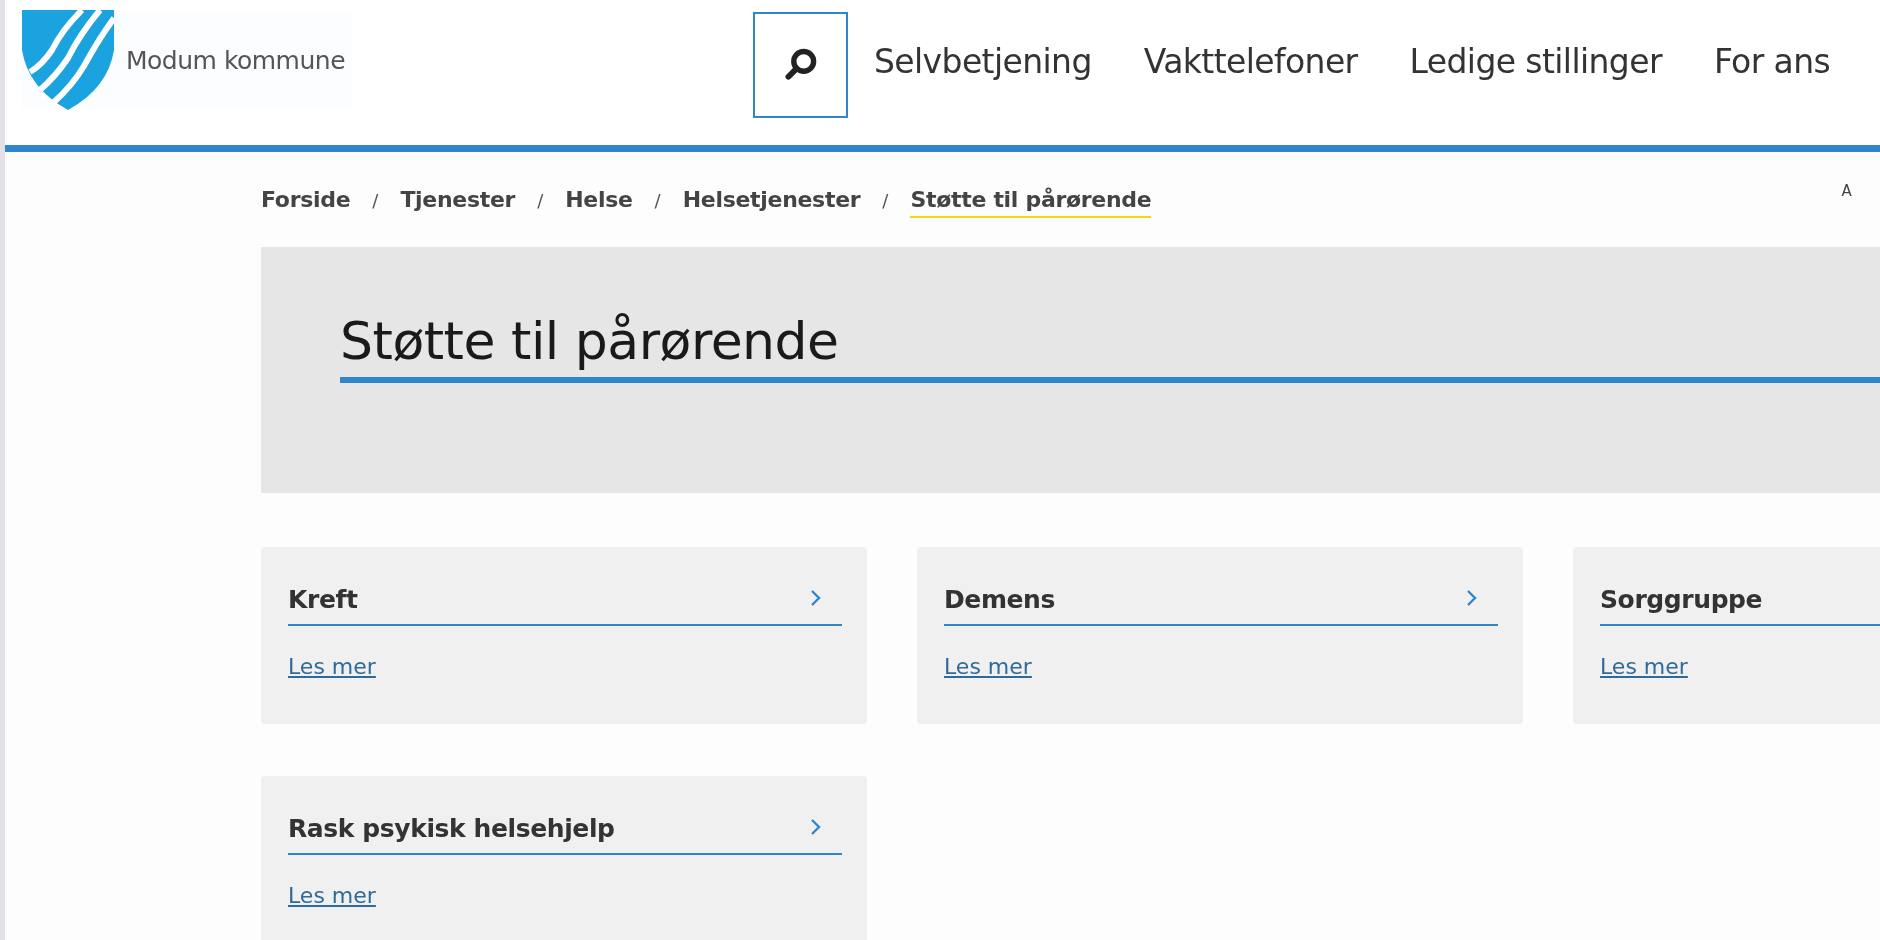 The width and height of the screenshot is (1880, 940). Describe the element at coordinates (599, 201) in the screenshot. I see `breadcrumb-link: Helse` at that location.